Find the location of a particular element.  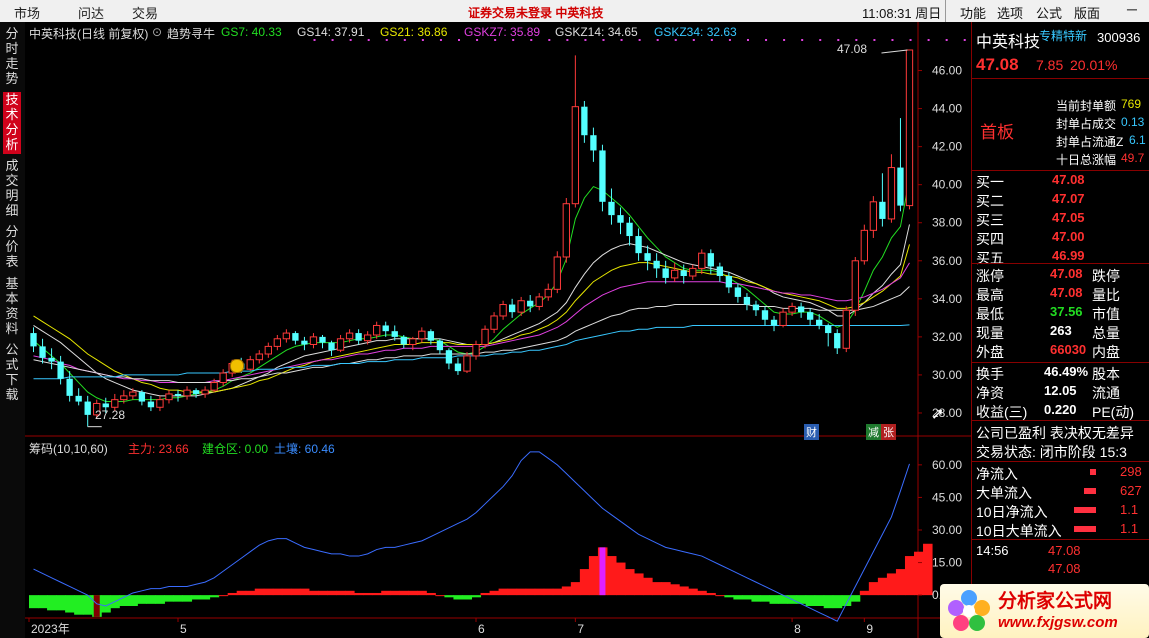

watermark-url: www.fxjgsw.com is located at coordinates (1058, 622).